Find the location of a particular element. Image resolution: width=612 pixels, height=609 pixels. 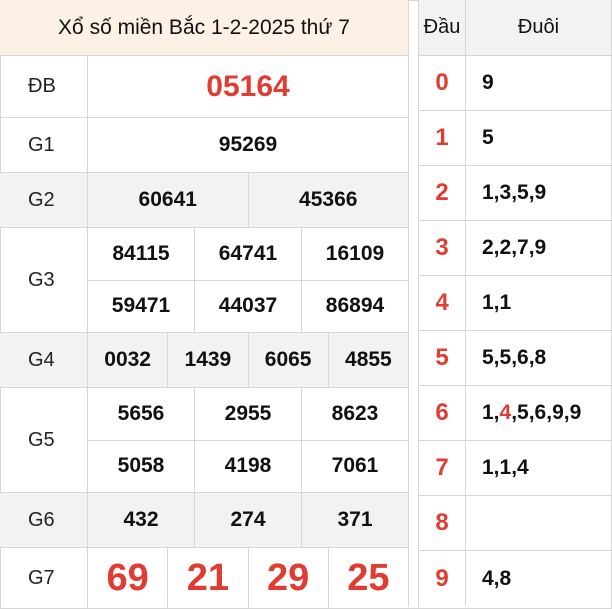

loto-tail: 2,2,7,9 is located at coordinates (514, 247).